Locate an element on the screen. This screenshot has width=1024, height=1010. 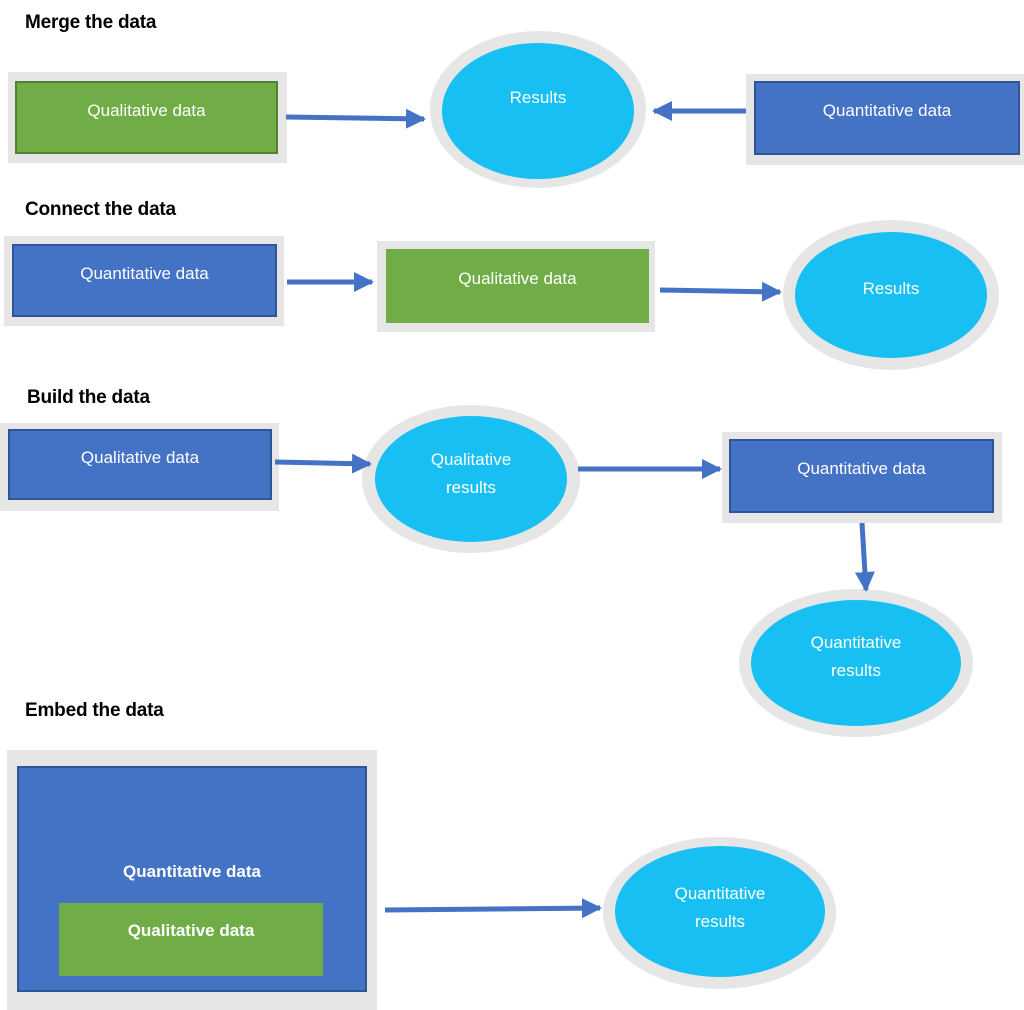
merge-results-ellipse: Results is located at coordinates (538, 111).